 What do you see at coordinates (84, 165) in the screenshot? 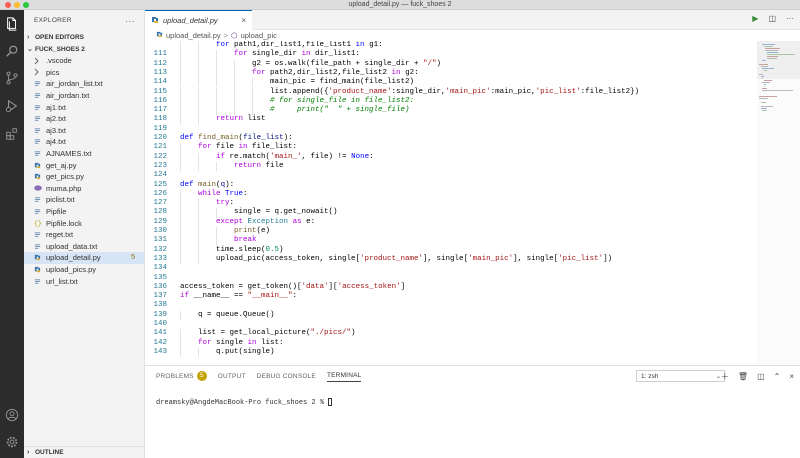
I see `file-item: get_aj.py` at bounding box center [84, 165].